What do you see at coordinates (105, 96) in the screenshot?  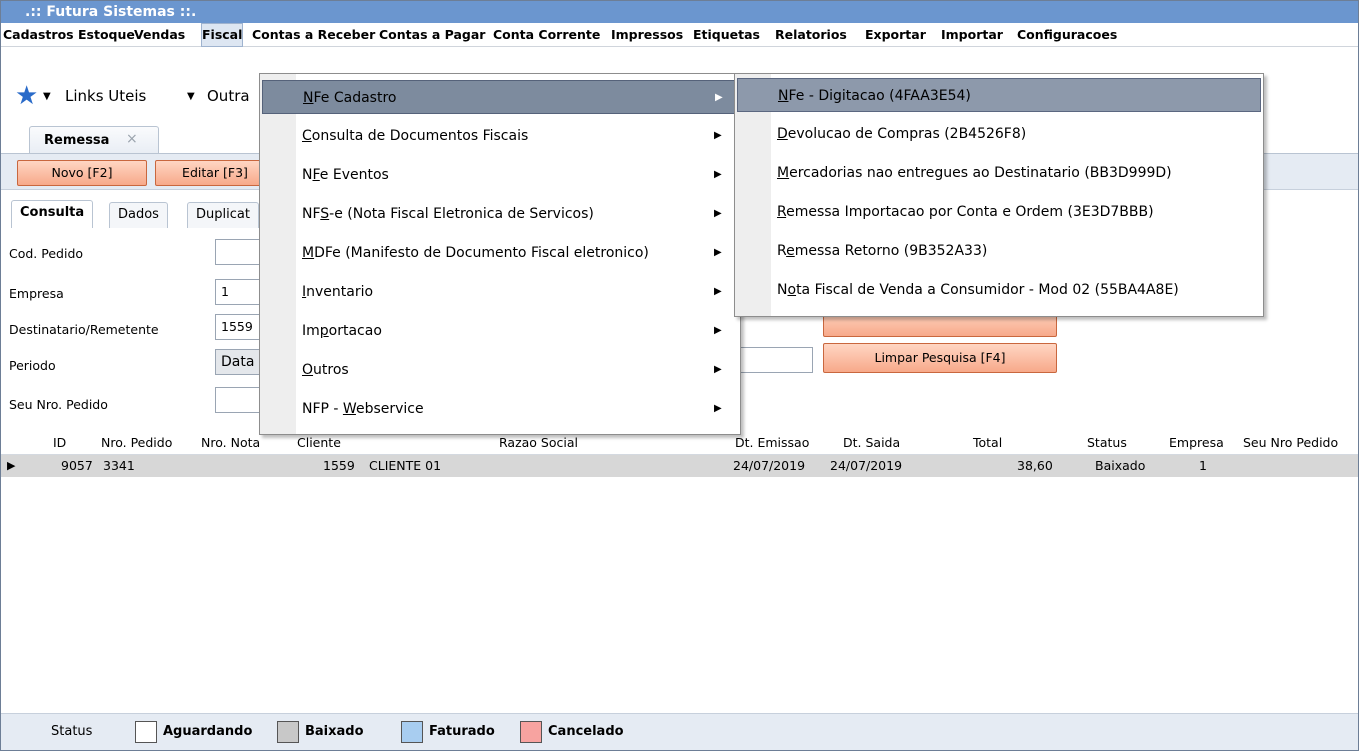 I see `links-uteis-menu: Links Uteis` at bounding box center [105, 96].